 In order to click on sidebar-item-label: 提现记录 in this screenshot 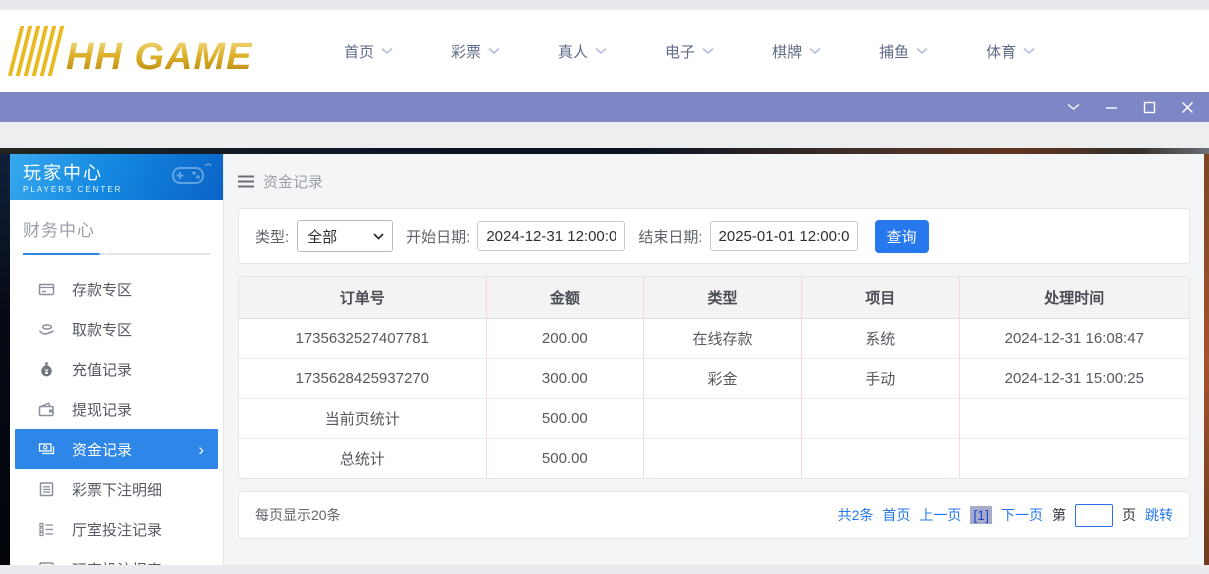, I will do `click(102, 410)`.